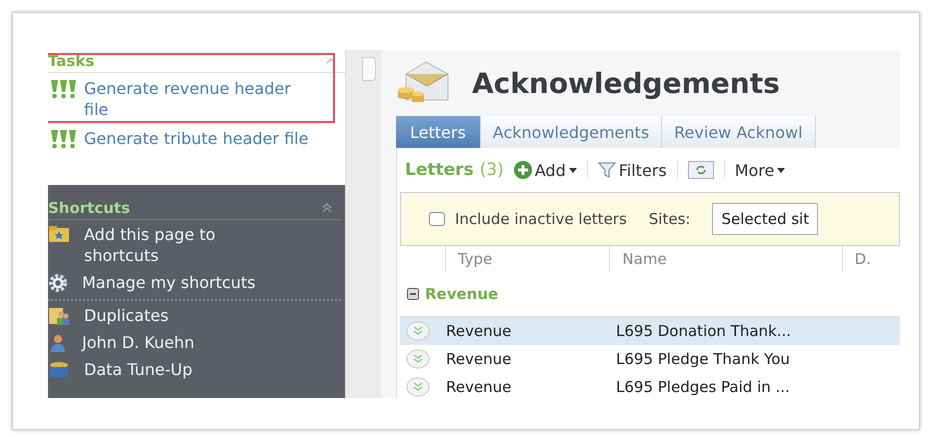  I want to click on group-title: Revenue, so click(461, 294).